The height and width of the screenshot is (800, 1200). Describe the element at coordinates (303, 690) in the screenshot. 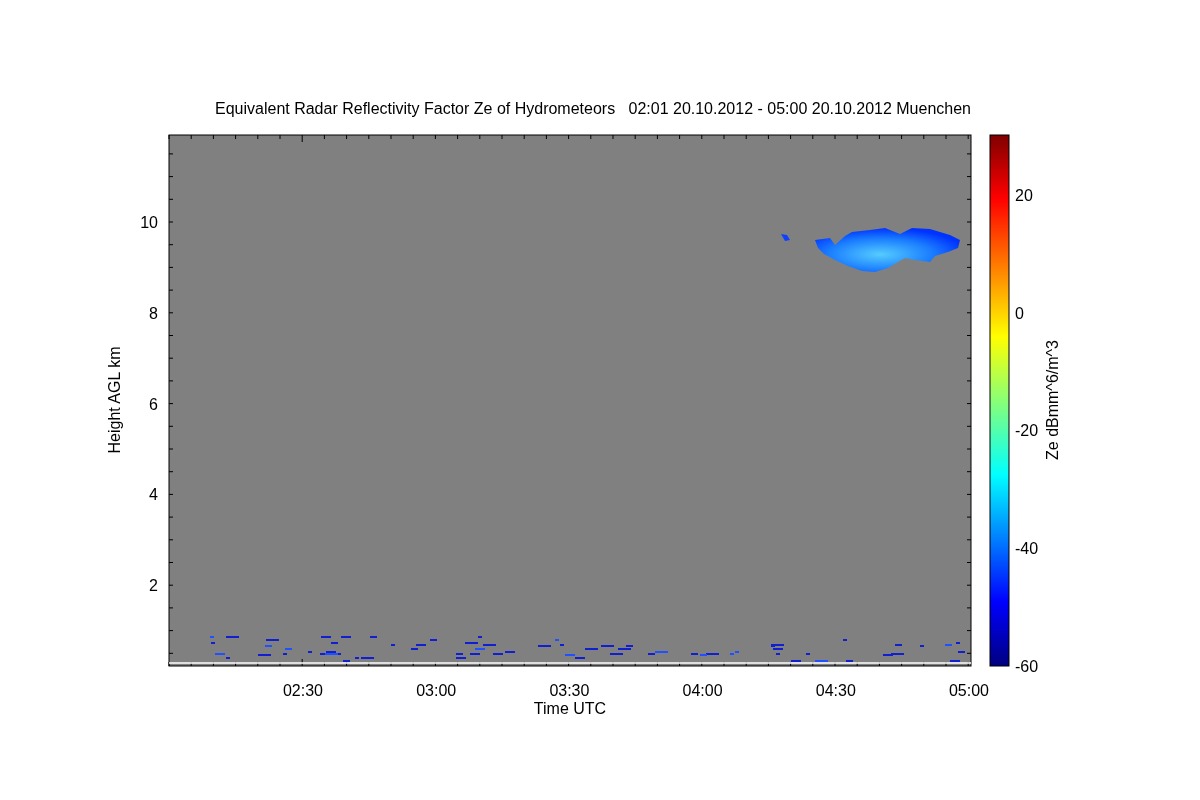

I see `x-tick-label: 02:30` at that location.